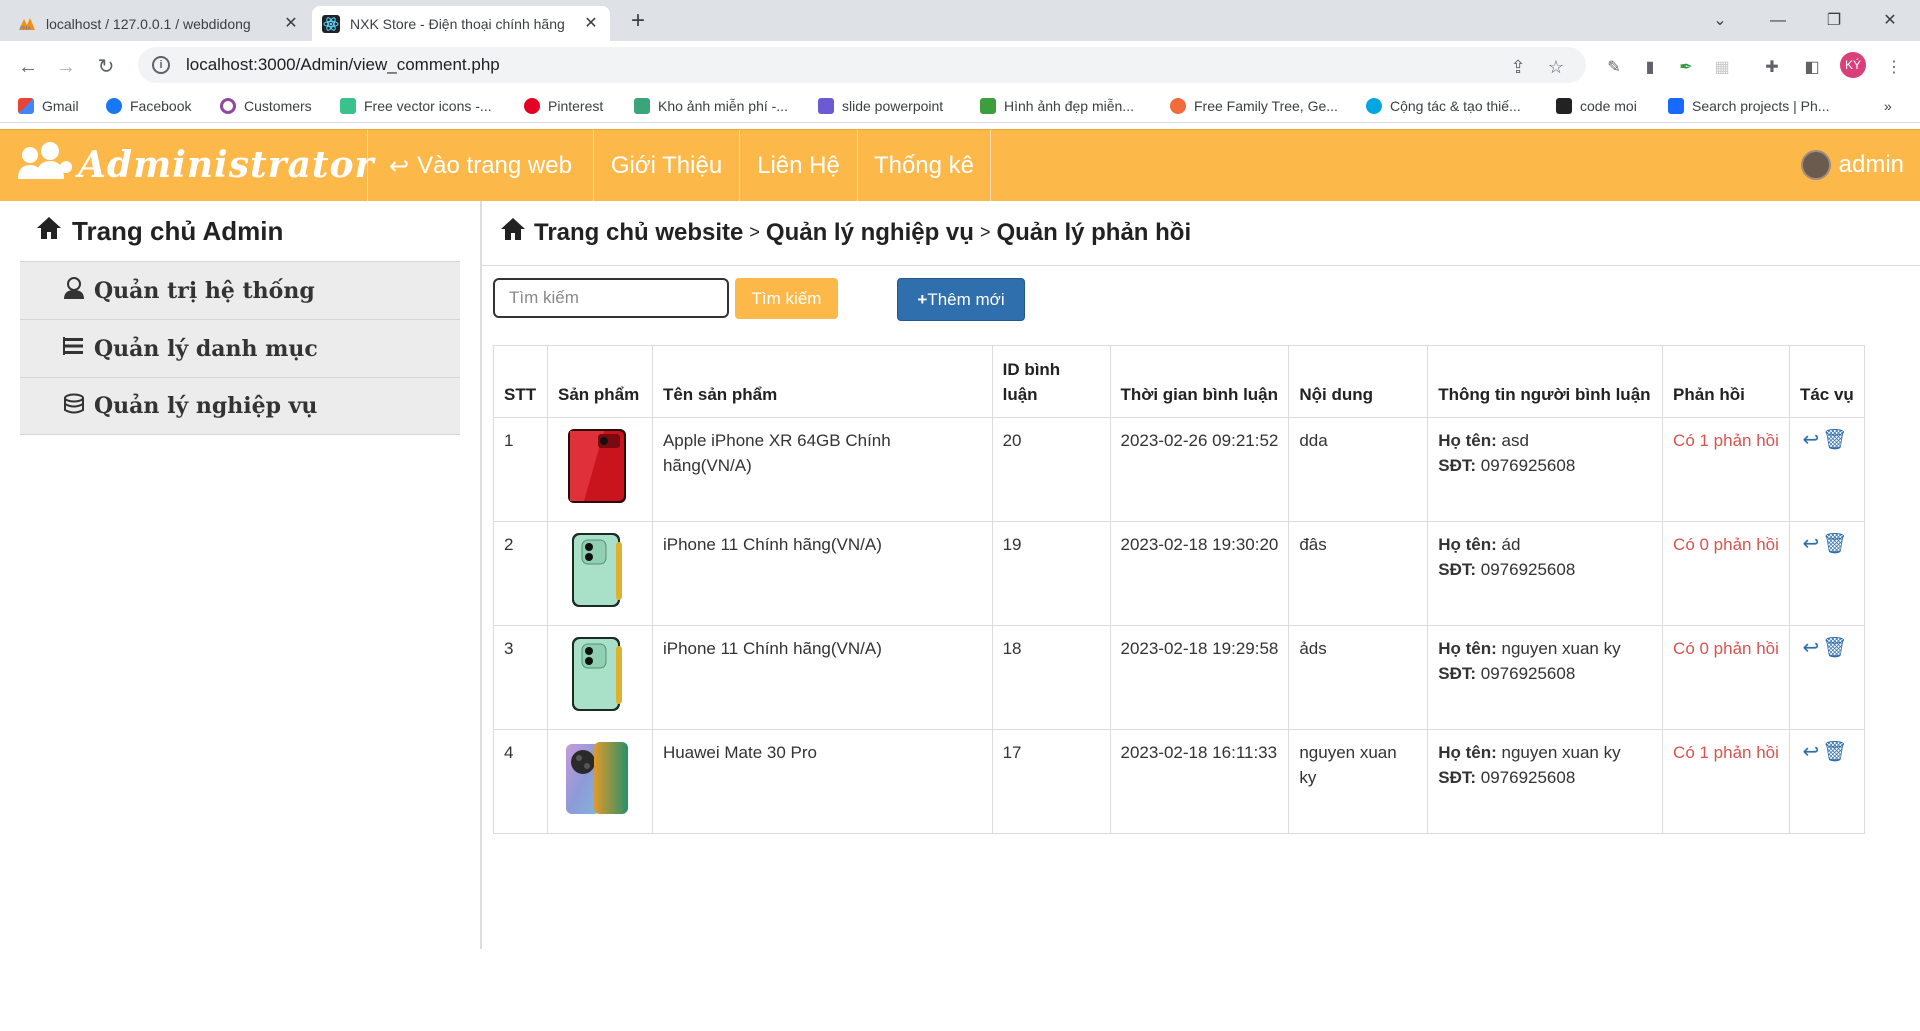  I want to click on user-menu: admin, so click(1852, 165).